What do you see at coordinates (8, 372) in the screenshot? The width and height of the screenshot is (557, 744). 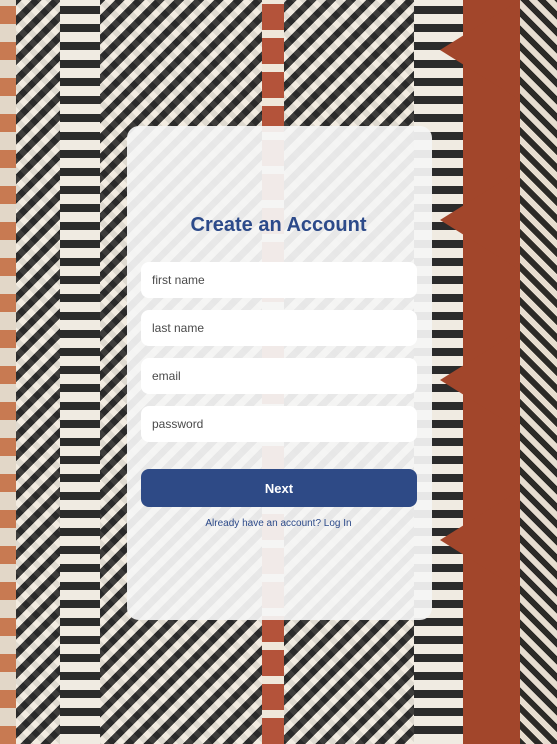 I see `background-left-border` at bounding box center [8, 372].